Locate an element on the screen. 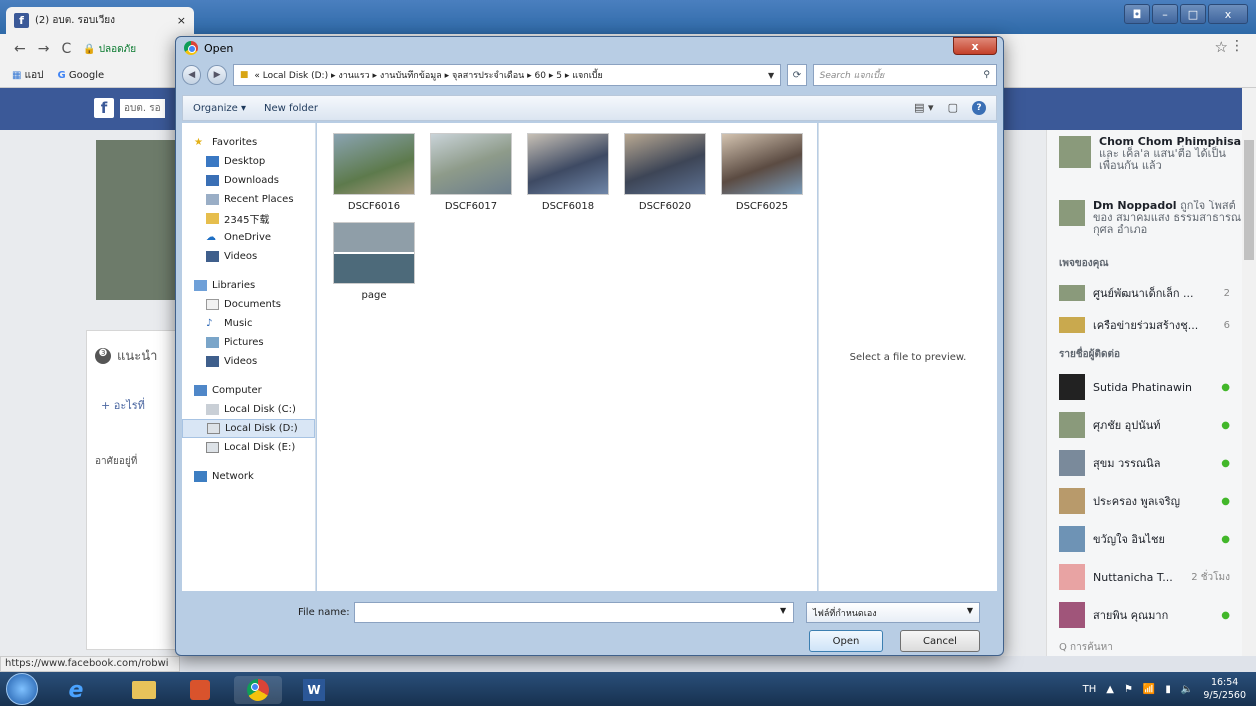  contact-item: สุขม วรรณนิล ● is located at coordinates (1144, 463).